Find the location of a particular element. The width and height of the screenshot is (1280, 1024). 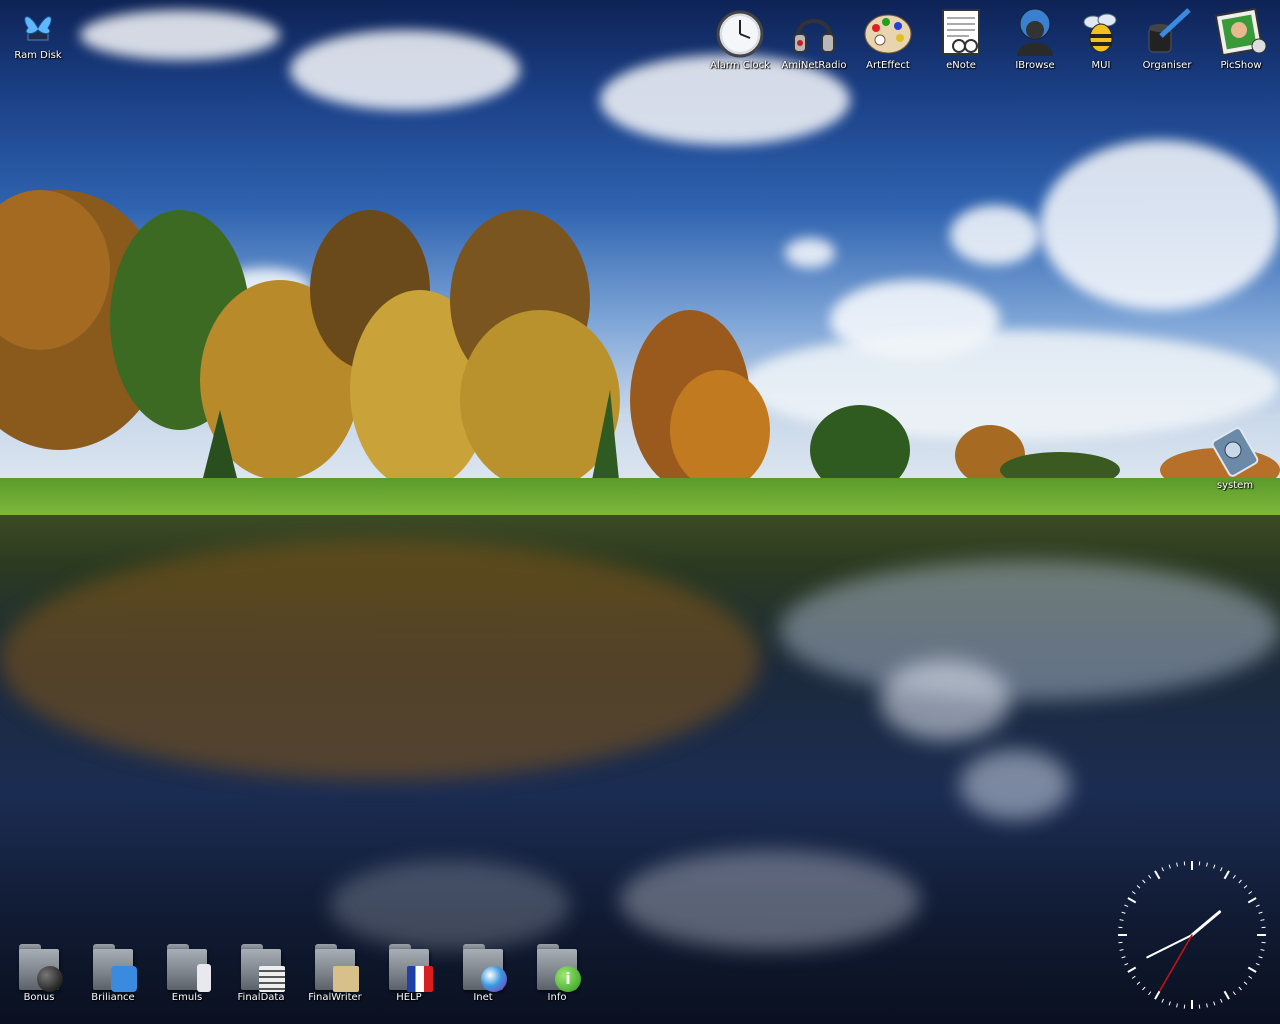

ibrowse-label: IBrowse is located at coordinates (1035, 65).